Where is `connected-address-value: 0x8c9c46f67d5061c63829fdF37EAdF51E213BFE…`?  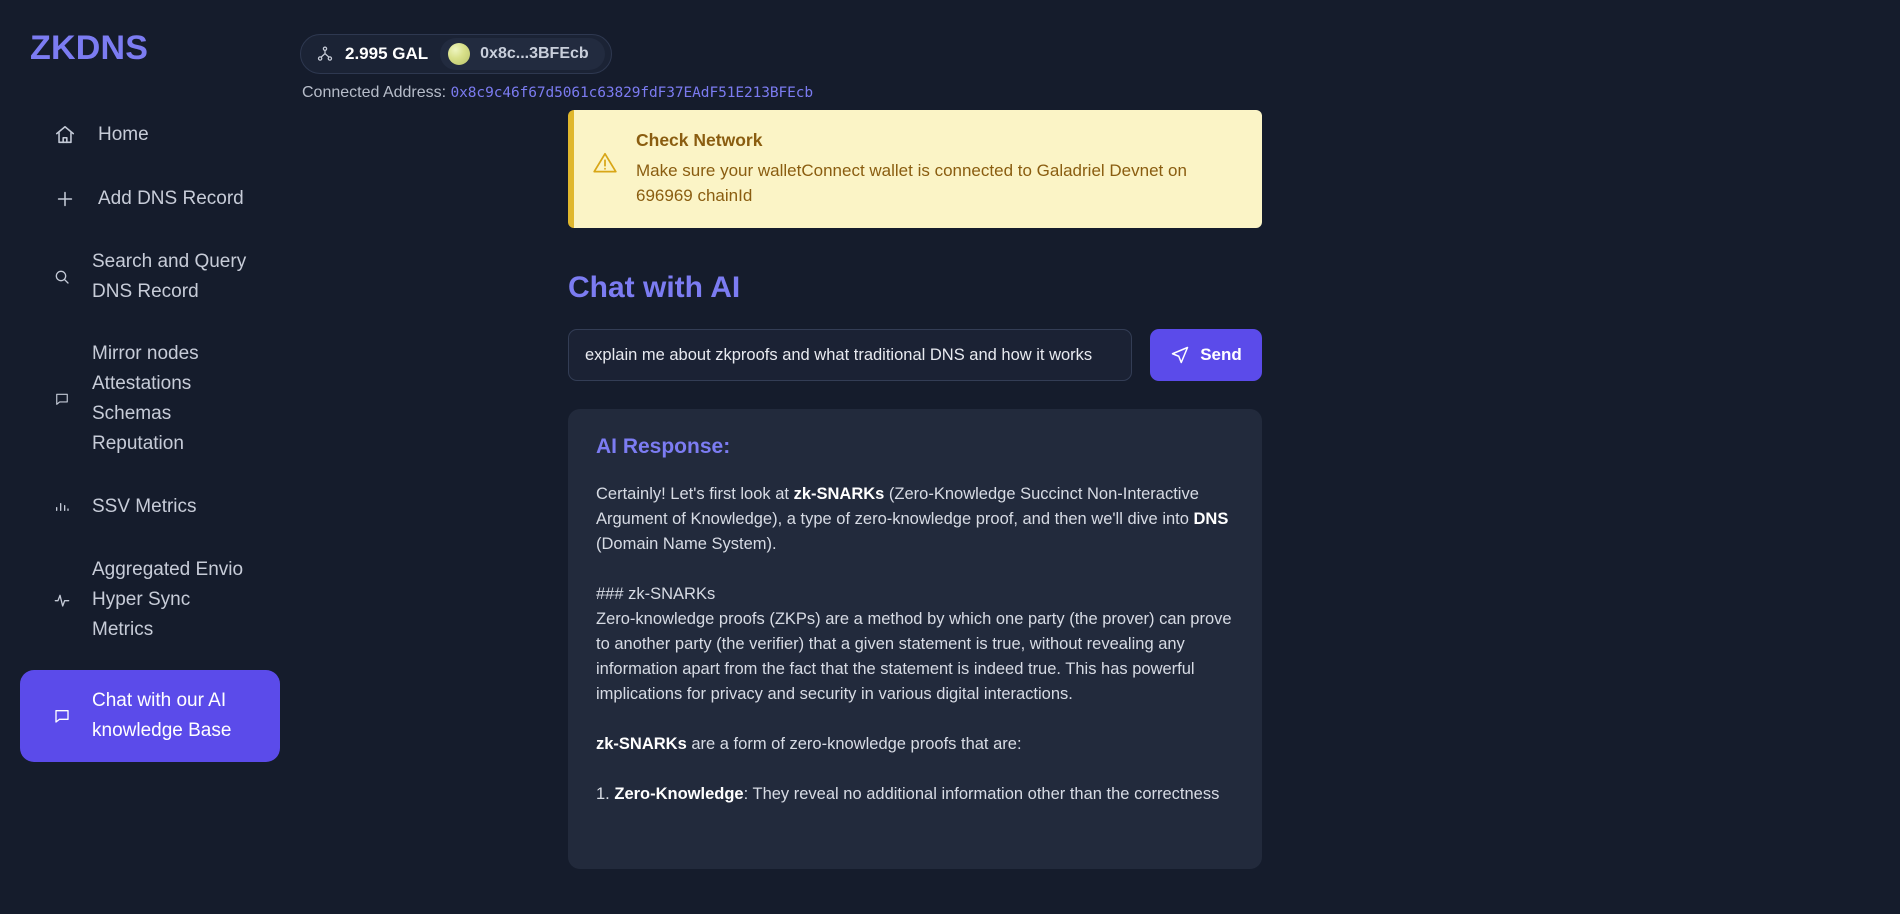 connected-address-value: 0x8c9c46f67d5061c63829fdF37EAdF51E213BFE… is located at coordinates (632, 93).